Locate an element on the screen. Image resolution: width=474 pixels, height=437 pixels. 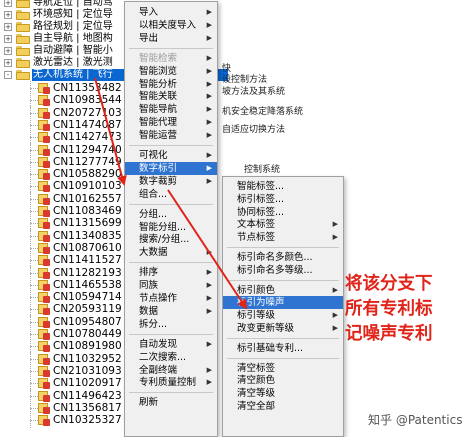
menu-item: 文本标签 ▶ is located at coordinates (283, 224).